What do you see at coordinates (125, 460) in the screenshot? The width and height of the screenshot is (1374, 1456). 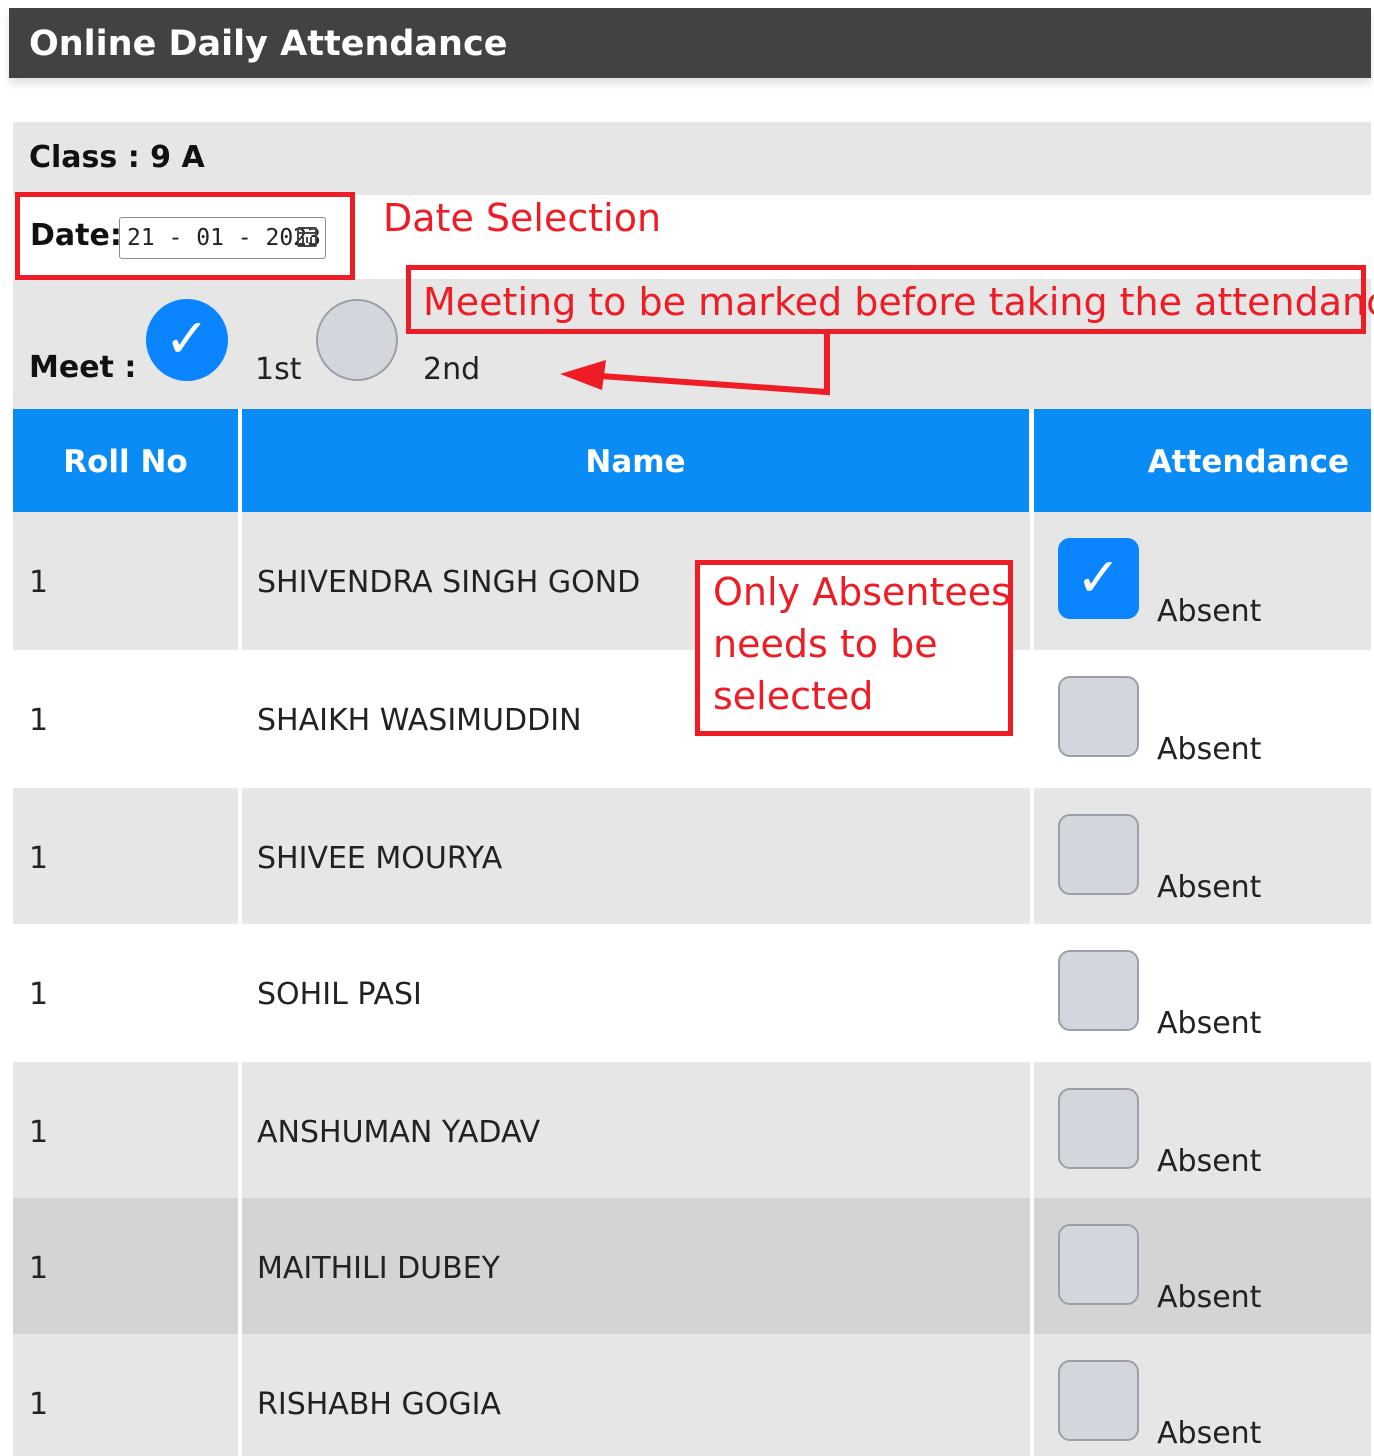 I see `header-roll-no: Roll No` at bounding box center [125, 460].